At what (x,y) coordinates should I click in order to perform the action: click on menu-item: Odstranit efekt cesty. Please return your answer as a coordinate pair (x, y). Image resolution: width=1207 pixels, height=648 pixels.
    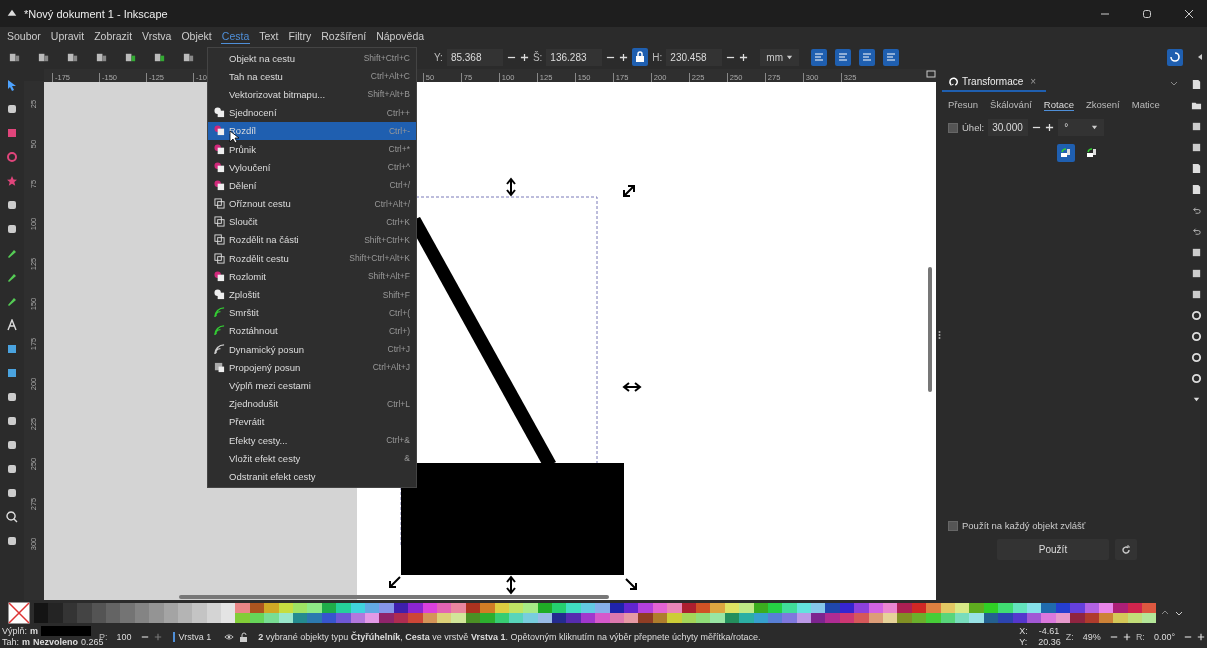
    Looking at the image, I should click on (312, 476).